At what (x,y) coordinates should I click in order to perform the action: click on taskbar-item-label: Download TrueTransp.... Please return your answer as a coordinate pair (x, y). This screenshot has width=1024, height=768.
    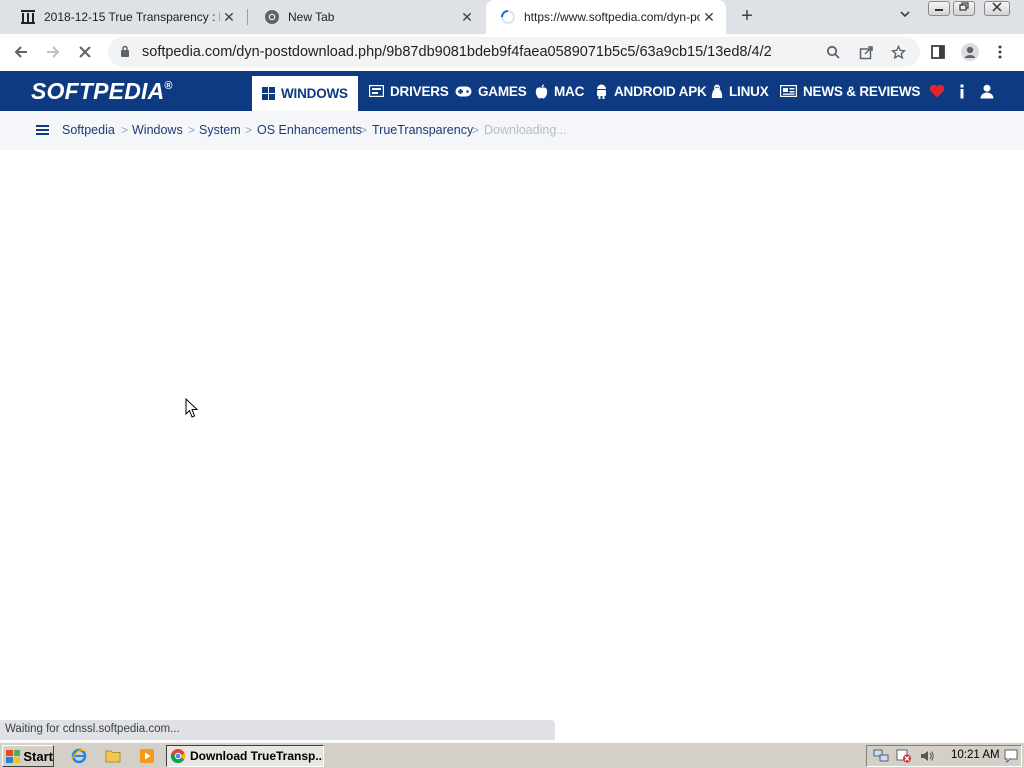
    Looking at the image, I should click on (257, 756).